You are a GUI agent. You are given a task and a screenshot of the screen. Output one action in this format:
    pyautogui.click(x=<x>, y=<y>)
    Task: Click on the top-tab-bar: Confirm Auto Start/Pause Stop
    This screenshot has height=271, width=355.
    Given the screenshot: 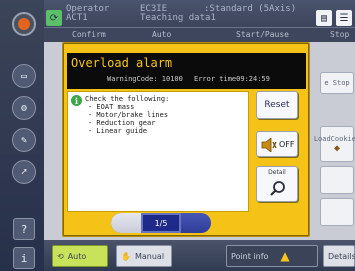 What is the action you would take?
    pyautogui.click(x=199, y=34)
    